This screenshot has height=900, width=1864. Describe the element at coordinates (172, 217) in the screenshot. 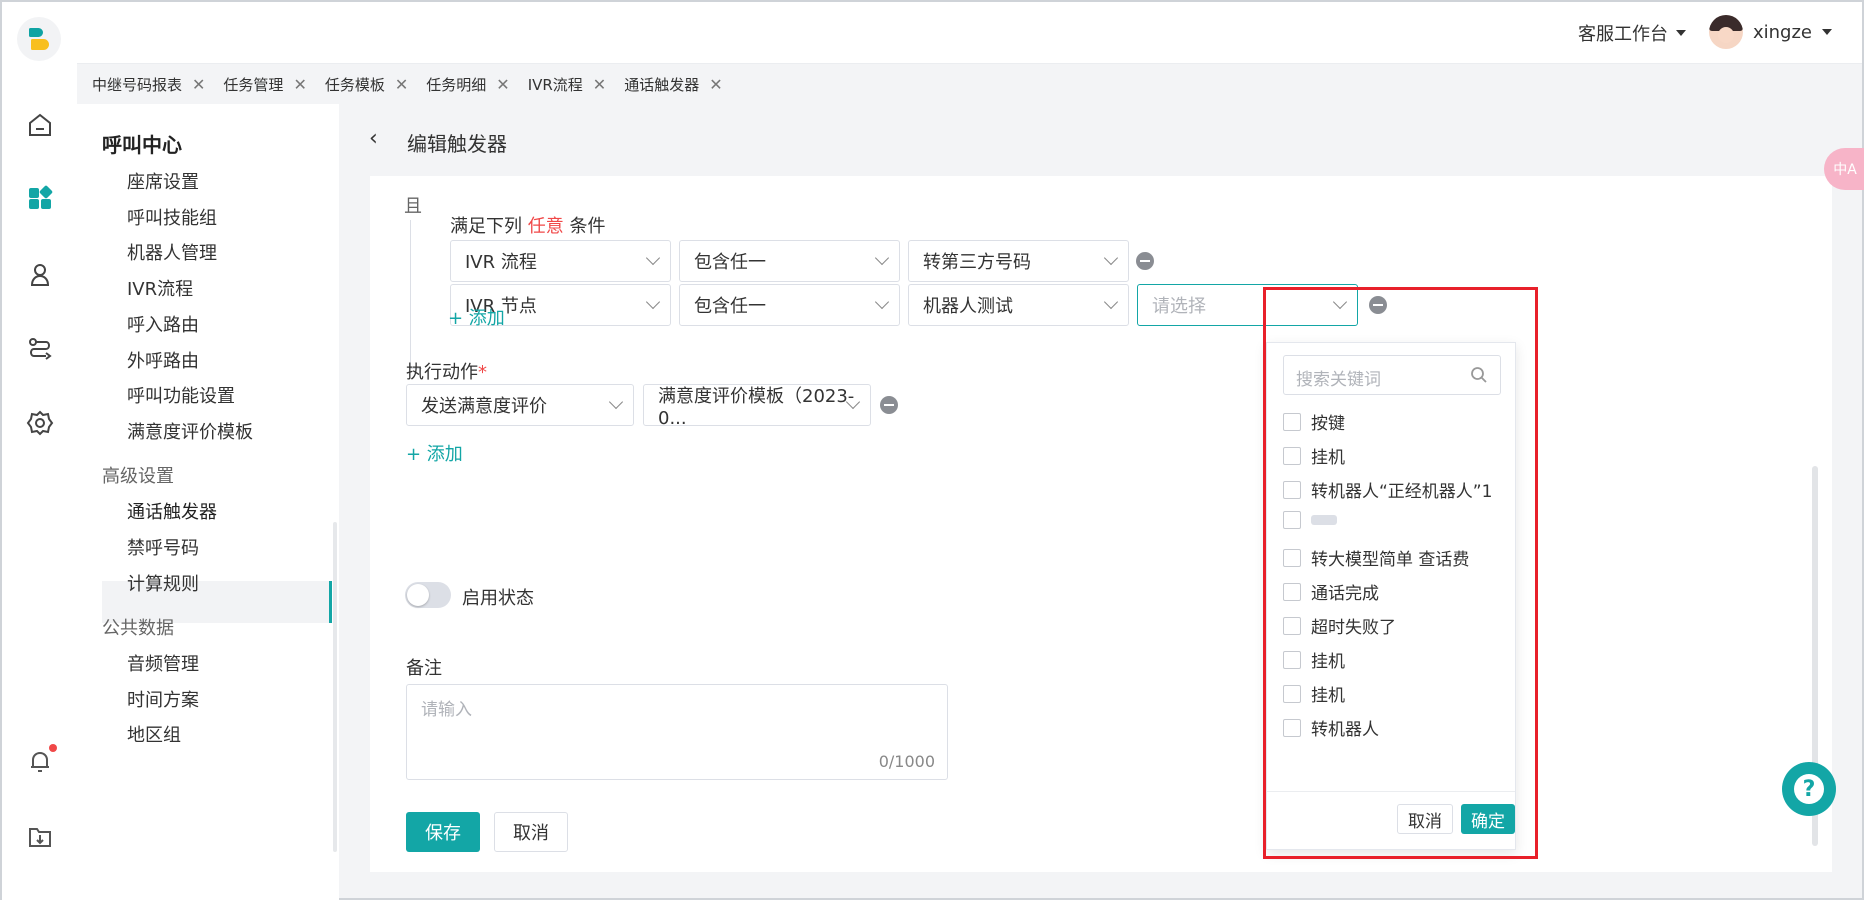

I see `sidebar-item-skill-group: 呼叫技能组` at that location.